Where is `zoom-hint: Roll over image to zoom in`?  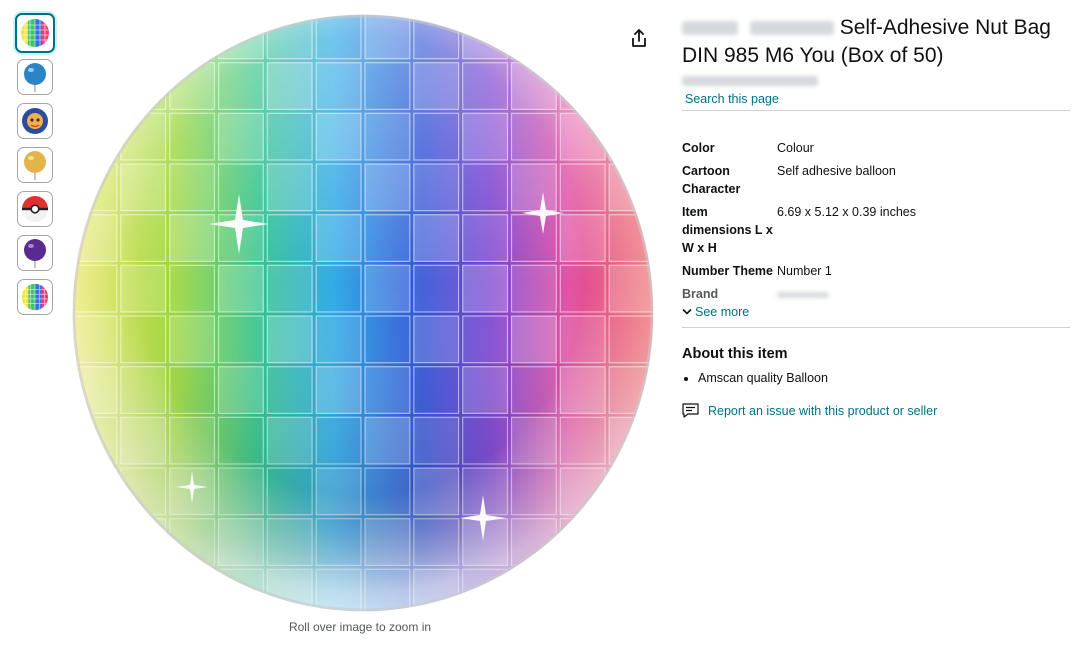 zoom-hint: Roll over image to zoom in is located at coordinates (360, 627).